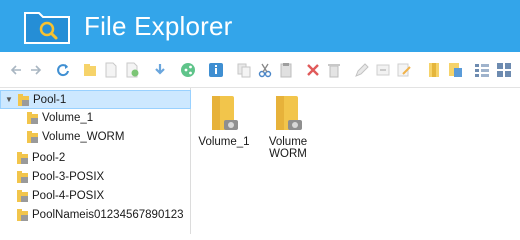  What do you see at coordinates (132, 70) in the screenshot?
I see `add-file-icon` at bounding box center [132, 70].